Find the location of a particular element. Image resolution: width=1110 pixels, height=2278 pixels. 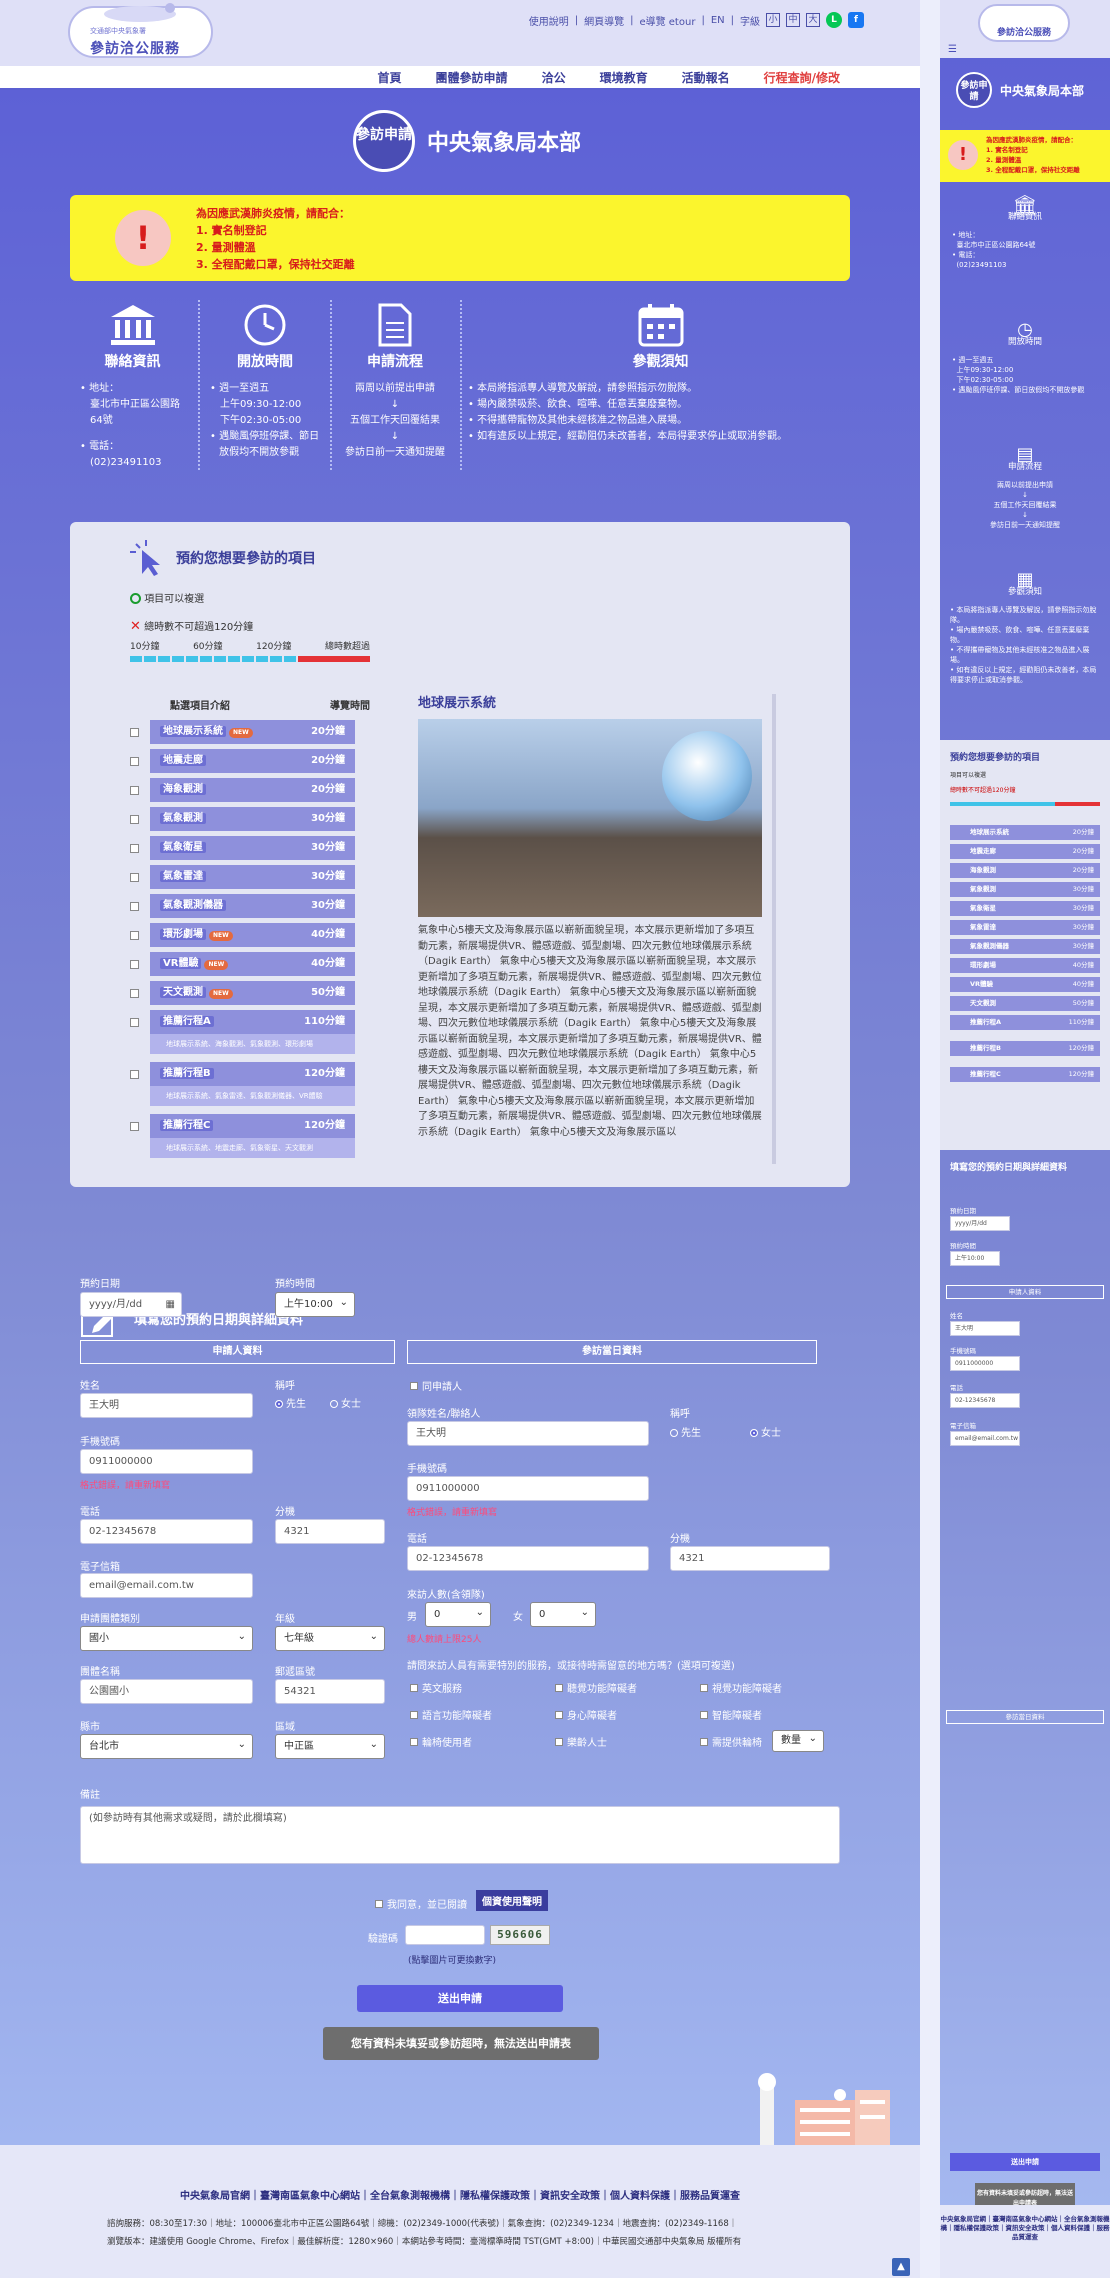

org-name-input: 公園國小 is located at coordinates (166, 1691).